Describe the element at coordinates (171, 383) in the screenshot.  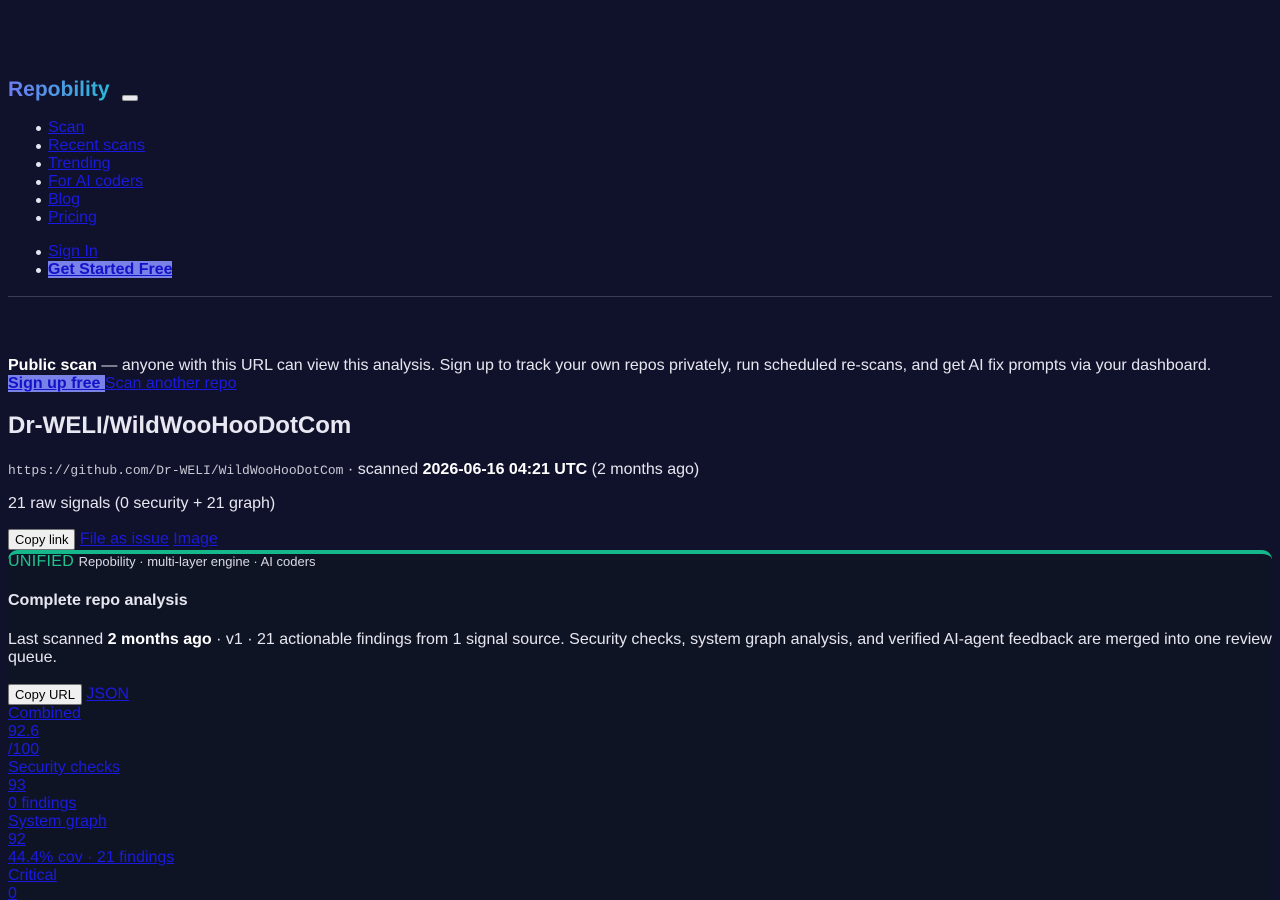
I see `scan-another-repo-link: Scan another repo` at that location.